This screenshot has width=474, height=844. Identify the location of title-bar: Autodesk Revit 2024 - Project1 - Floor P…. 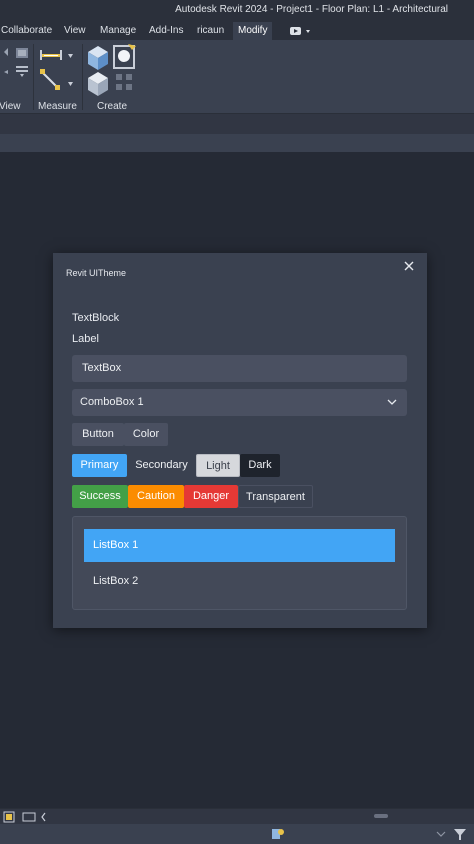
(237, 11).